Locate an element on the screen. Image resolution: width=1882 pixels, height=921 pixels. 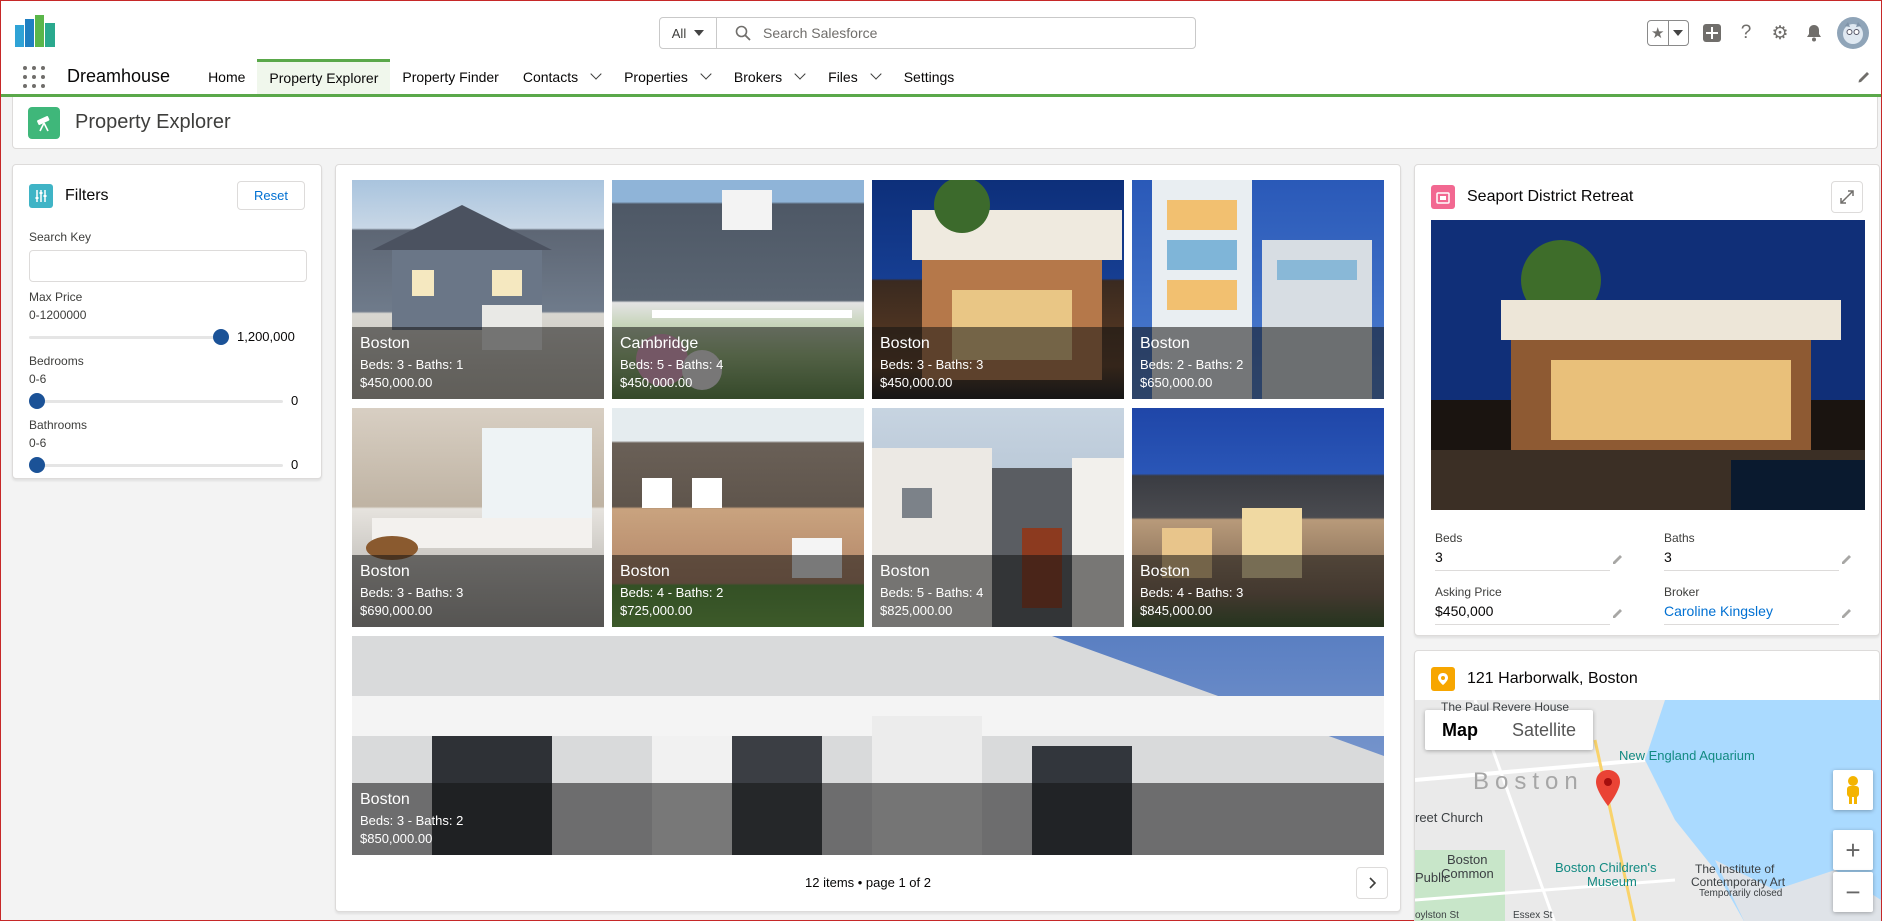
property-tile: Boston Beds: 3 - Baths: 1 $450,000.00 is located at coordinates (478, 289).